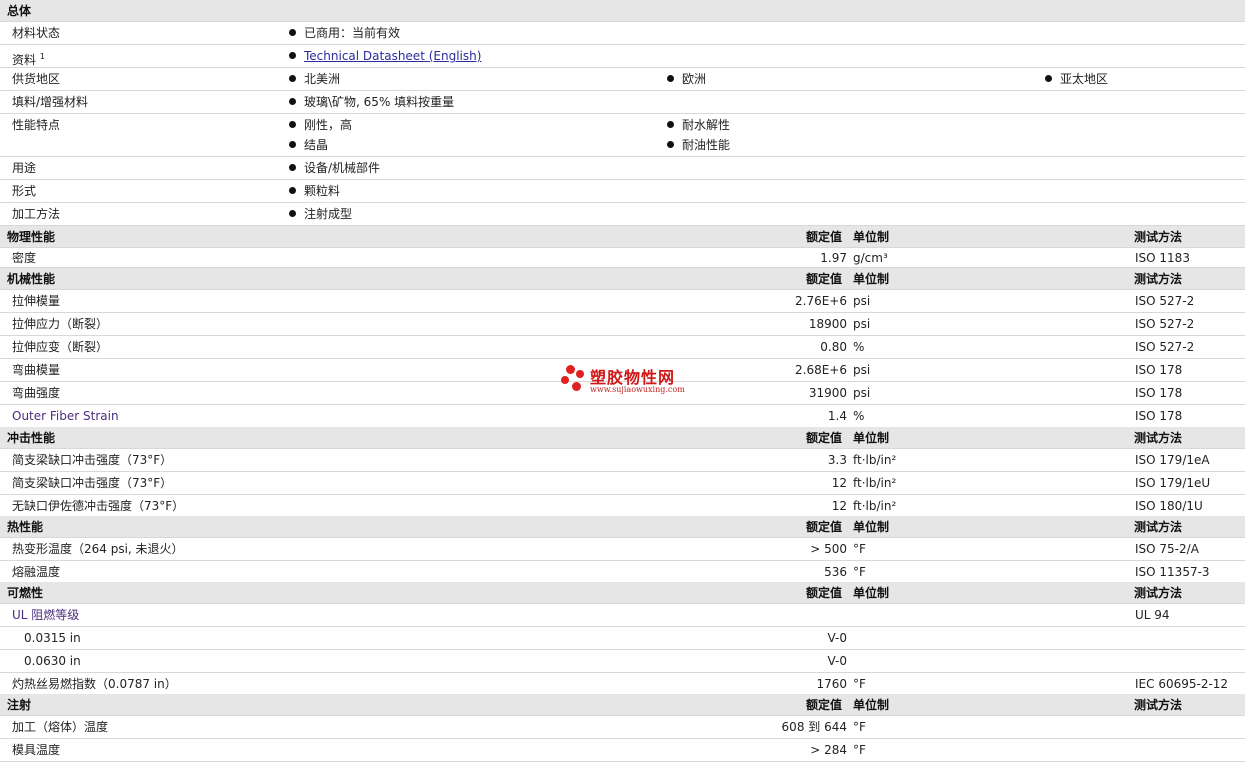 The image size is (1245, 762). I want to click on property-row: 无缺口伊佐德冲击强度（73°F） 12 ft·lb/in² ISO 180/1U, so click(622, 506).